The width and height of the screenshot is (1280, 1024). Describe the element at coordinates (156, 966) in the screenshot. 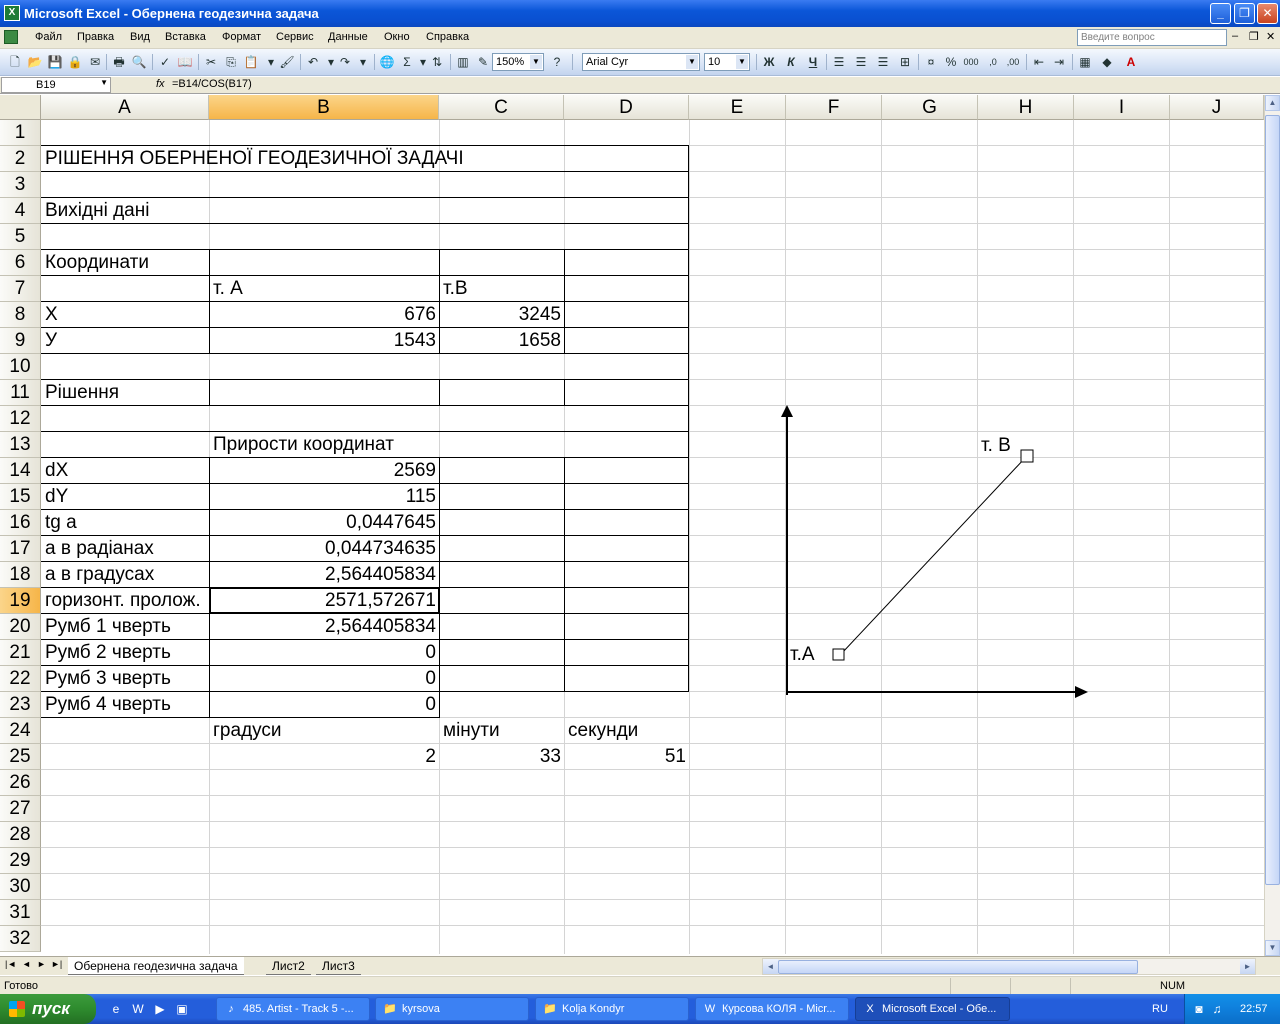

I see `sheet-tab-active: Обернена геодезична задача` at that location.